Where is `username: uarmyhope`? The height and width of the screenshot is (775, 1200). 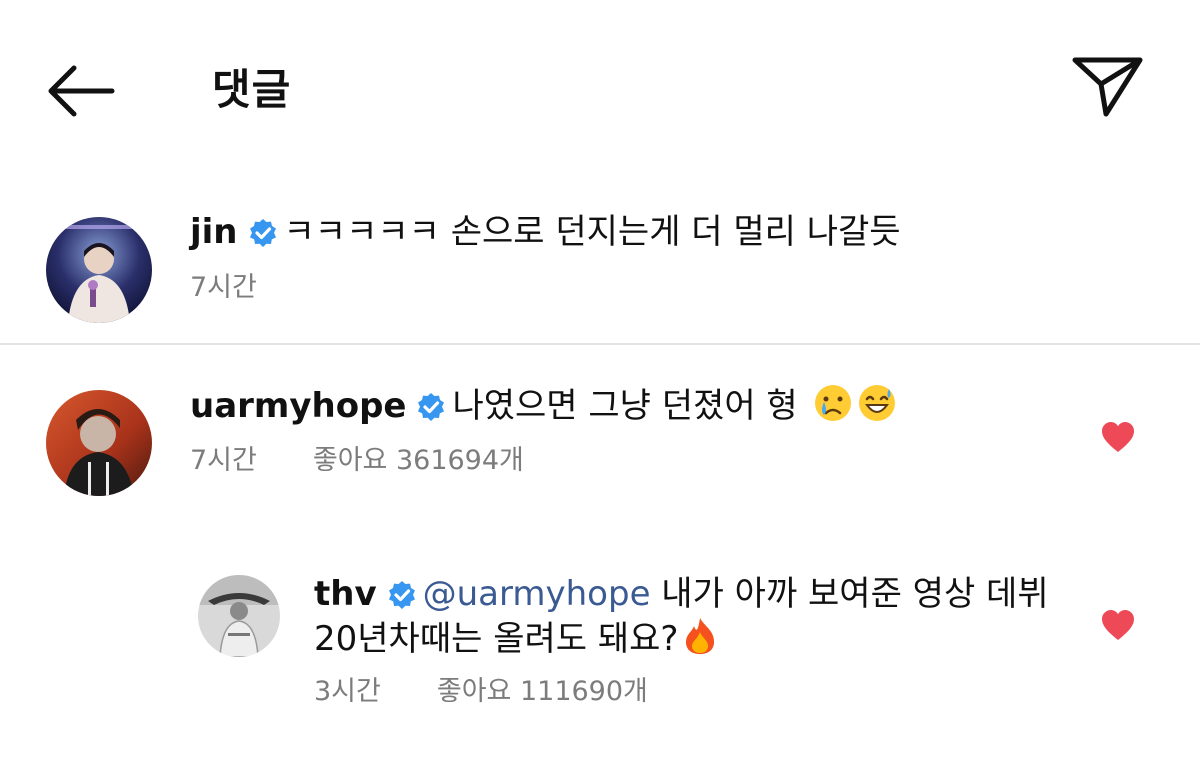
username: uarmyhope is located at coordinates (298, 406).